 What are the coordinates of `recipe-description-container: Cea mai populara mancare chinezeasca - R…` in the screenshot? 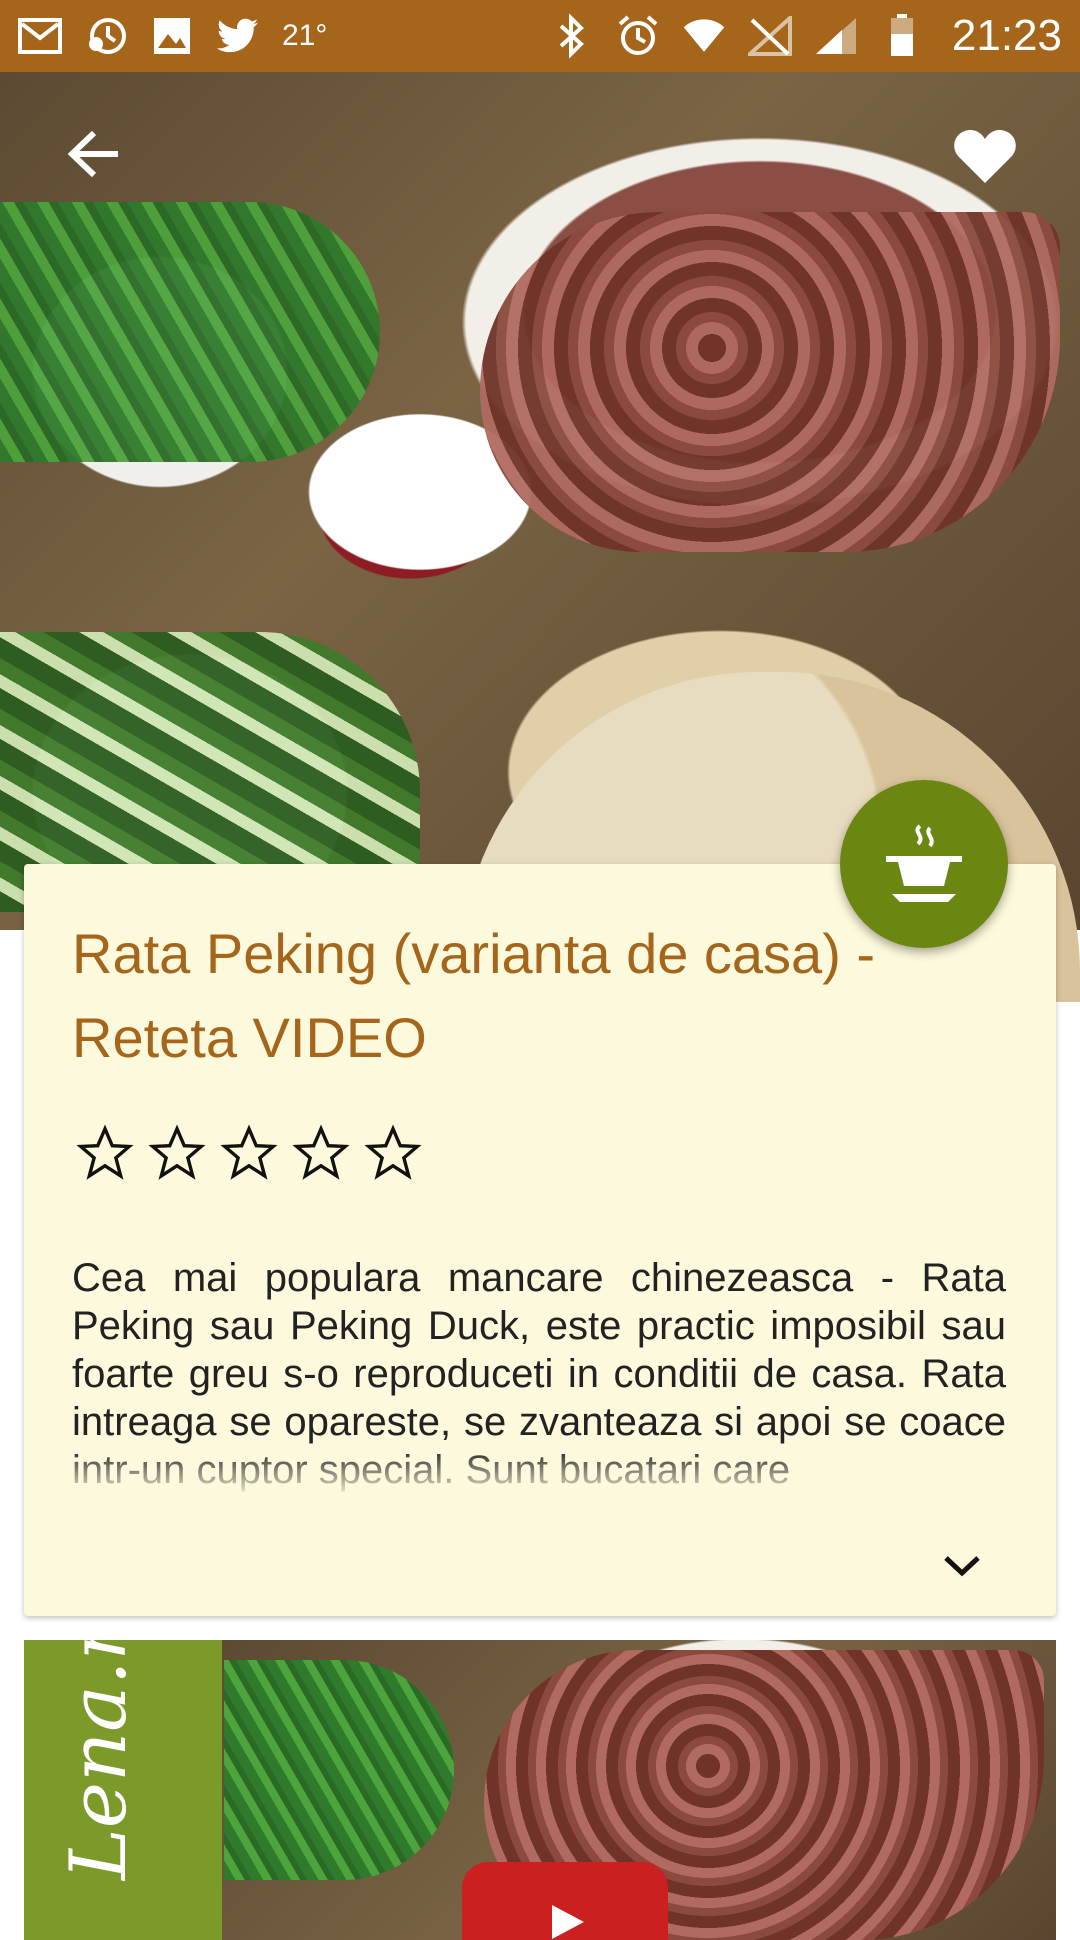 It's located at (539, 1376).